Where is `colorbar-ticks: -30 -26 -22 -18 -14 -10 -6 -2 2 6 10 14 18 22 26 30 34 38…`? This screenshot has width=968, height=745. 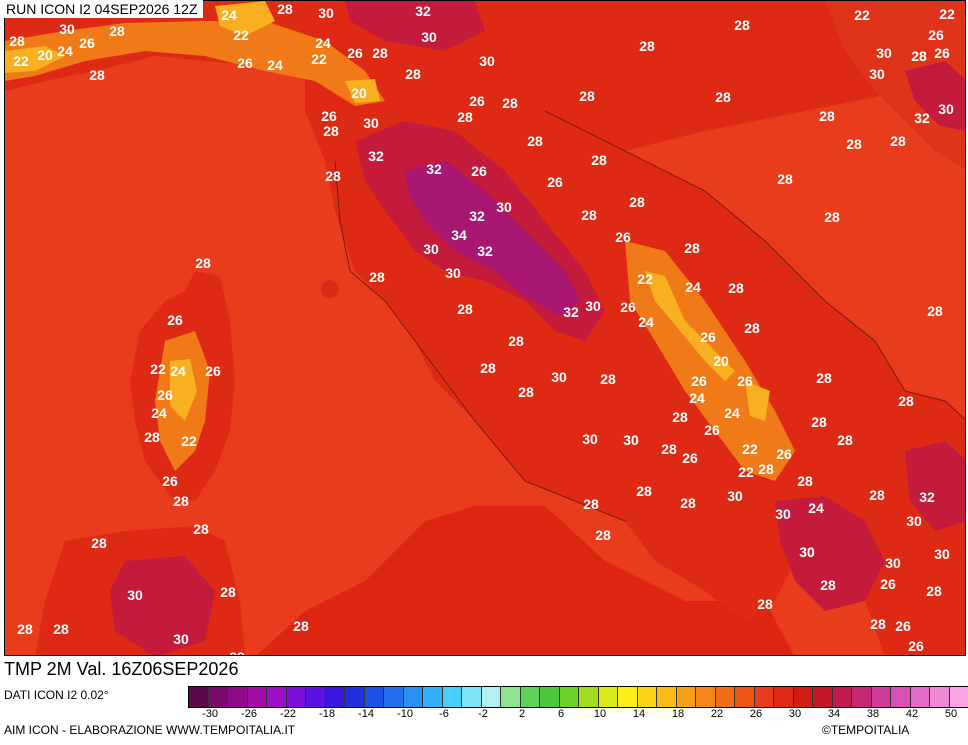
colorbar-ticks: -30 -26 -22 -18 -14 -10 -6 -2 2 6 10 14 18 22 26 30 34 38… is located at coordinates (578, 716).